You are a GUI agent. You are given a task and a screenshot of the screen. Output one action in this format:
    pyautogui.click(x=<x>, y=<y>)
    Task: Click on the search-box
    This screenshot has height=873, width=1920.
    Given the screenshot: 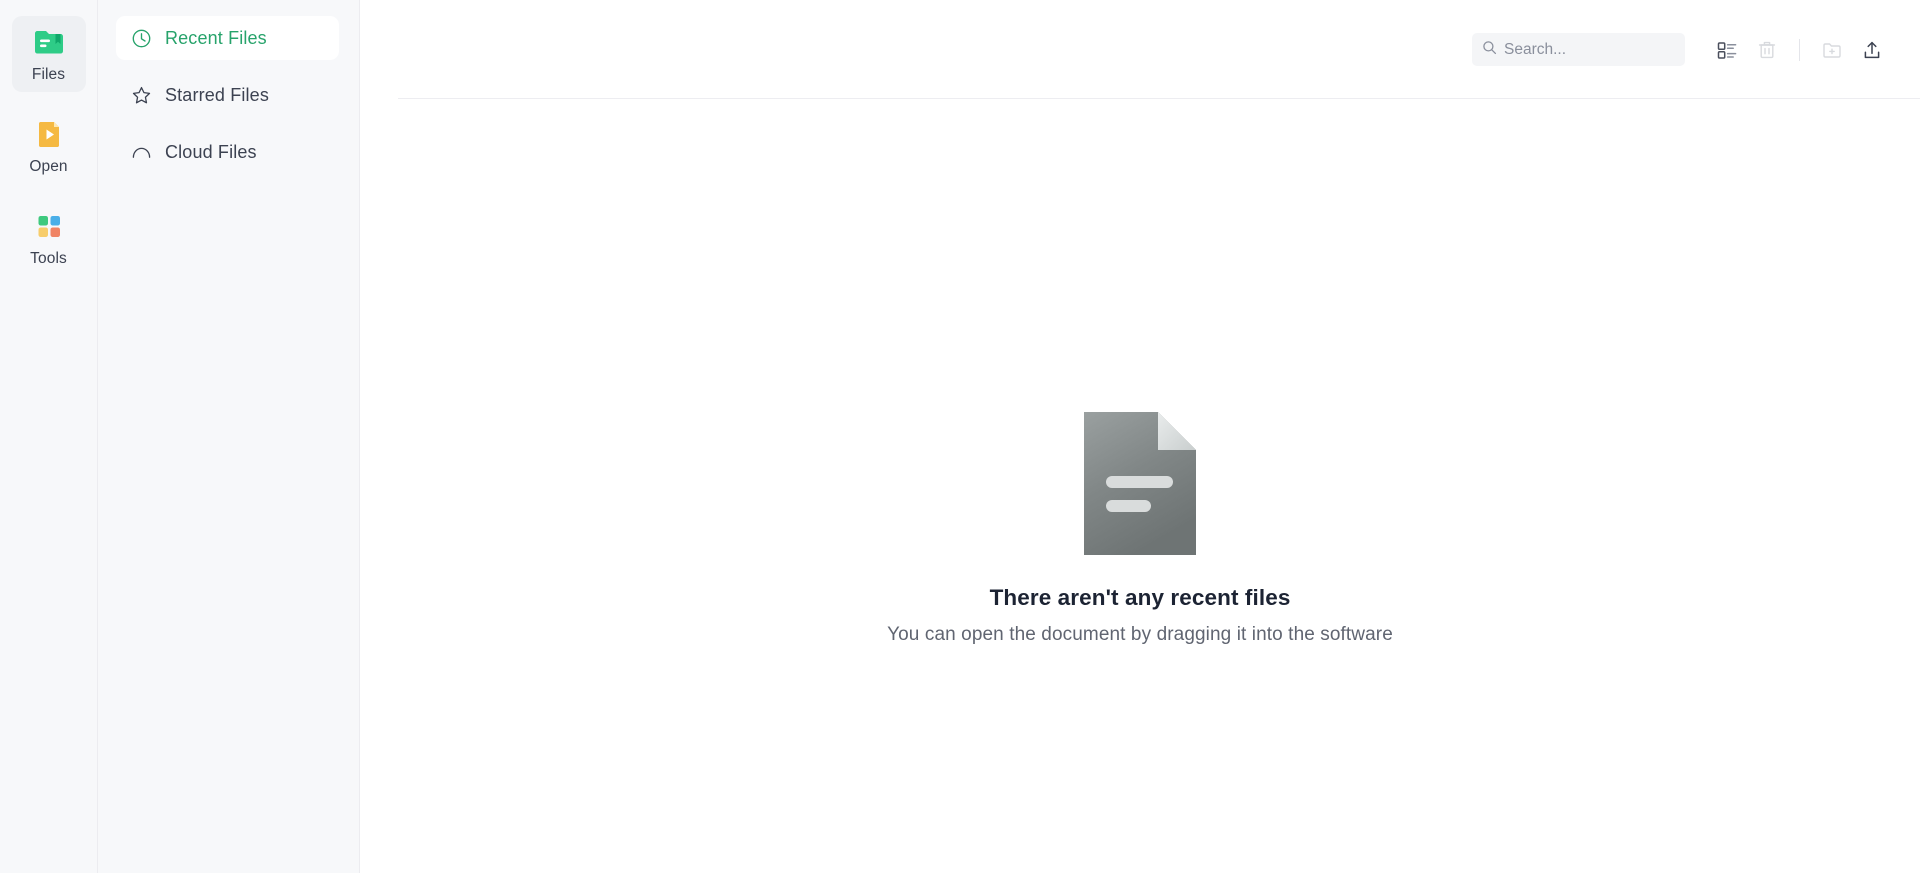 What is the action you would take?
    pyautogui.click(x=1578, y=49)
    